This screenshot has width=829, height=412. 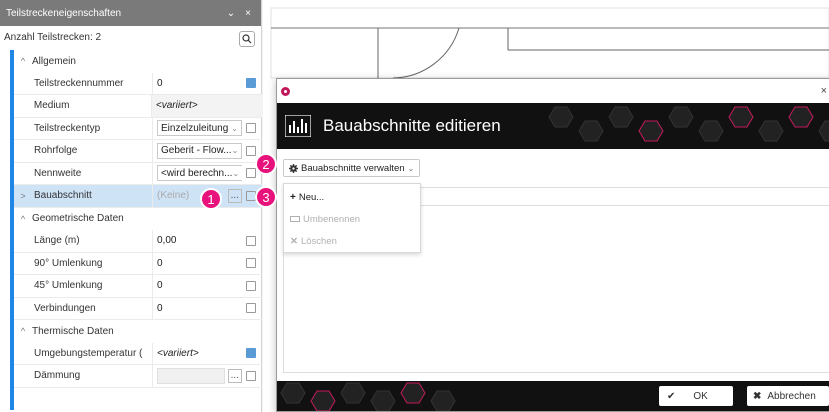 I want to click on pipe-dropdown: Geberit - Flow... ⌄, so click(x=199, y=150).